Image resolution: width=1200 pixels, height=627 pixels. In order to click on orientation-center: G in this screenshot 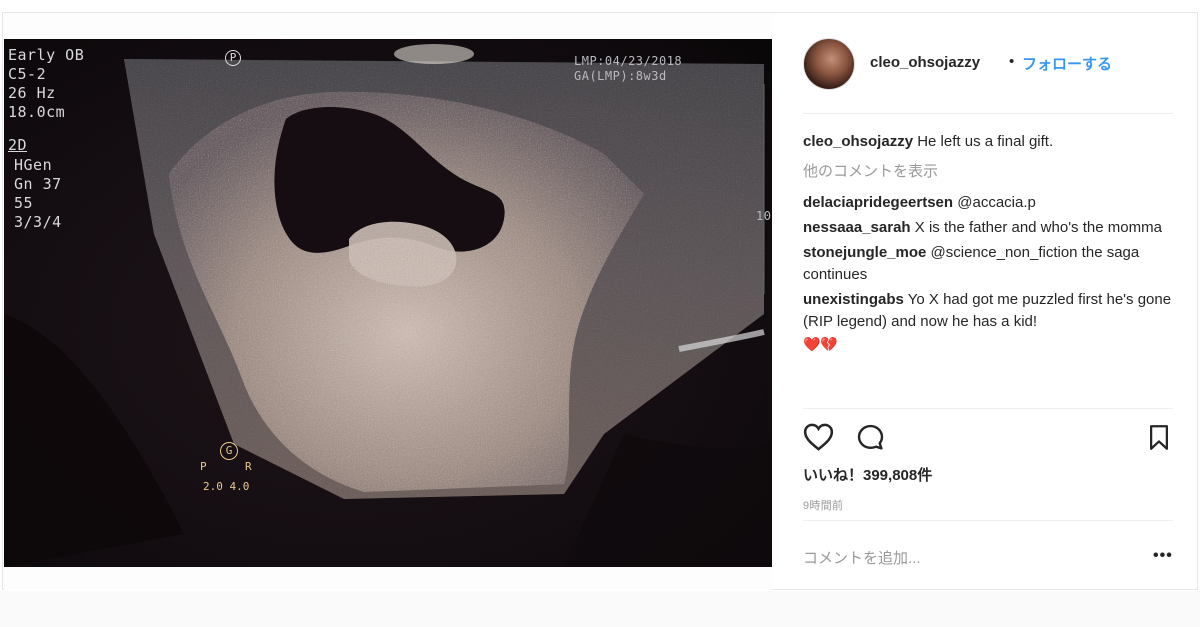, I will do `click(229, 451)`.